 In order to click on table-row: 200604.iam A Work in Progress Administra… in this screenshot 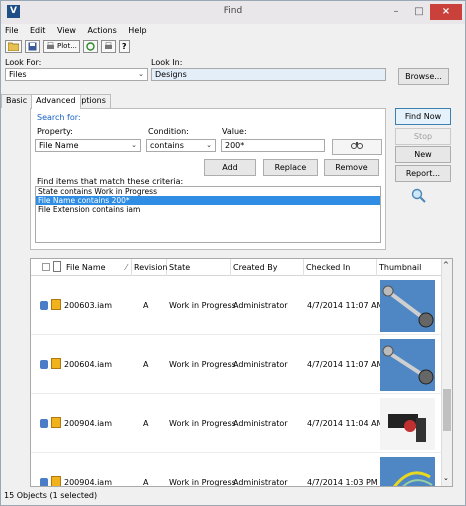, I will do `click(236, 365)`.